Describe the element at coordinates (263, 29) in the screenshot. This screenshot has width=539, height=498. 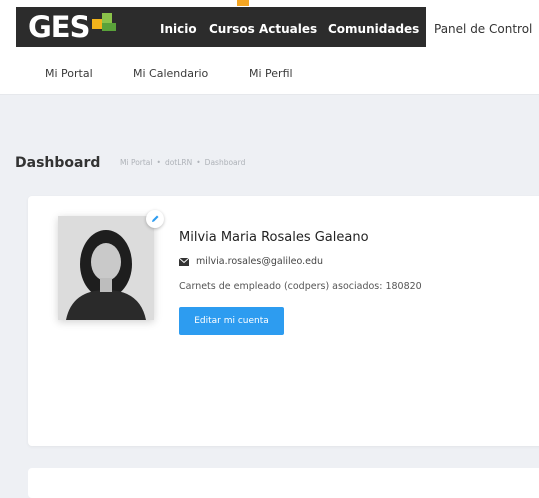
I see `nav-cursos-actuales: Cursos Actuales` at that location.